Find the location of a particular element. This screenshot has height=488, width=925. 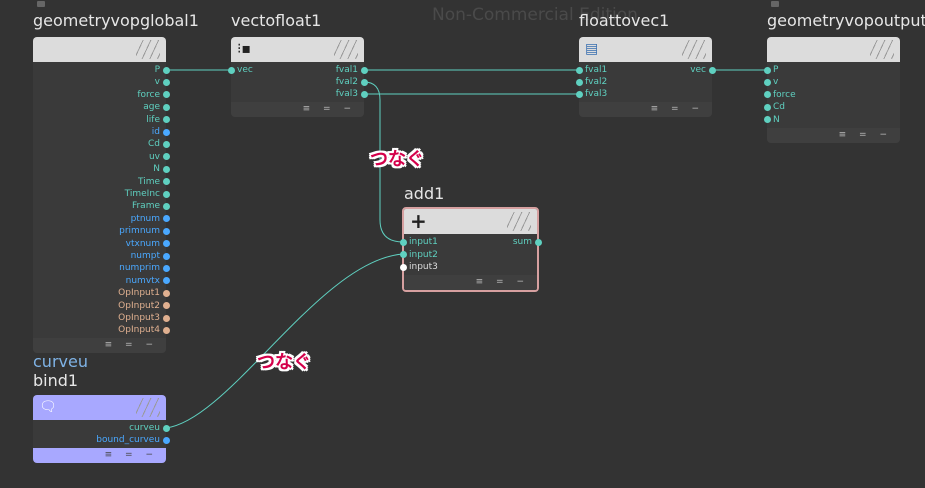

wire-curveu-to-input2 is located at coordinates (284, 341).